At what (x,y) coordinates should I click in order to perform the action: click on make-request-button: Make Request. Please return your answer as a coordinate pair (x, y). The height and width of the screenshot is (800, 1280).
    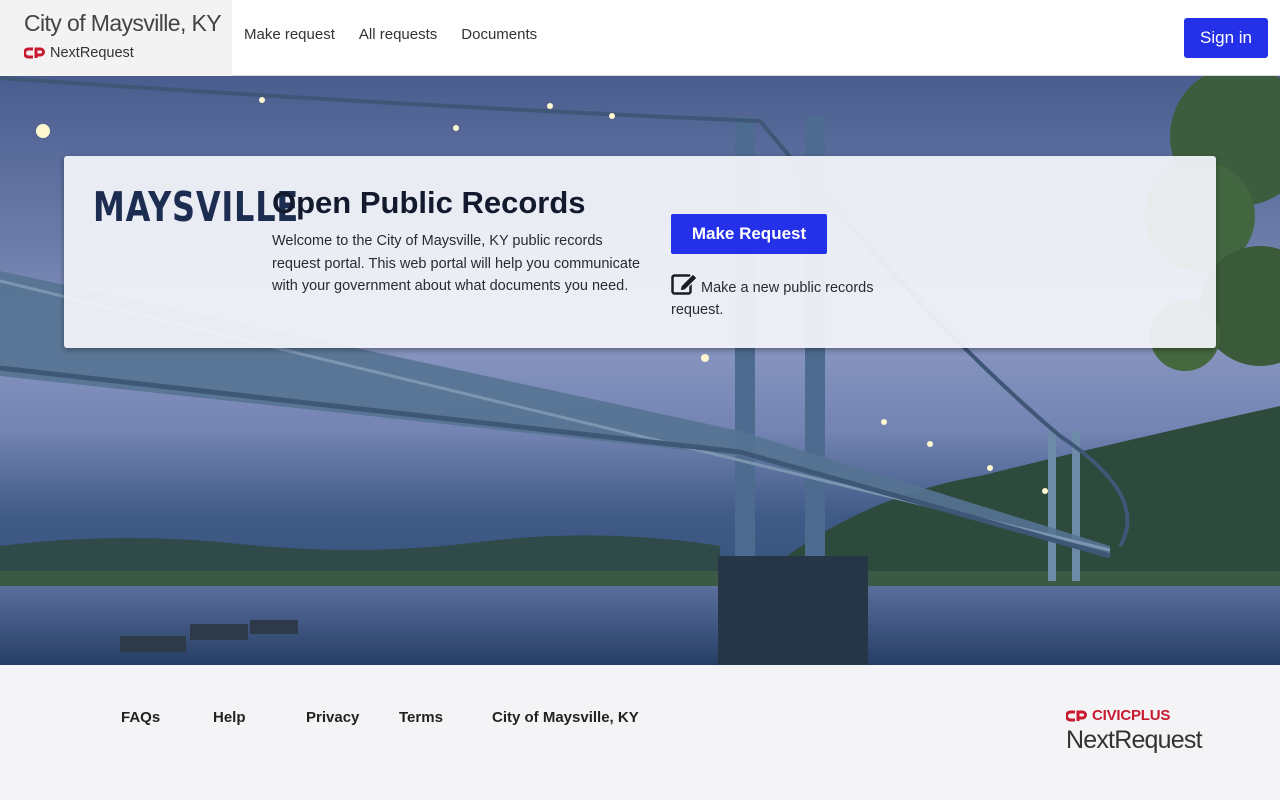
    Looking at the image, I should click on (749, 234).